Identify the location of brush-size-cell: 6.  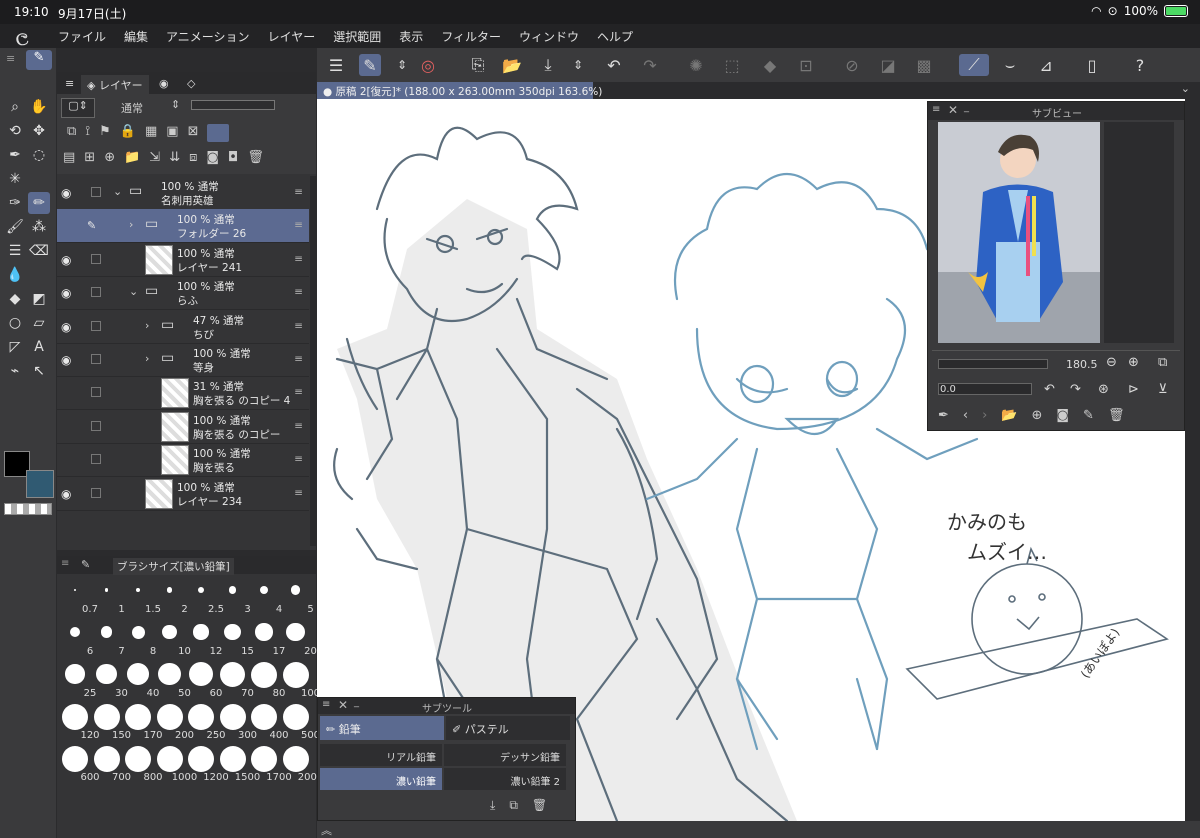
(76, 638).